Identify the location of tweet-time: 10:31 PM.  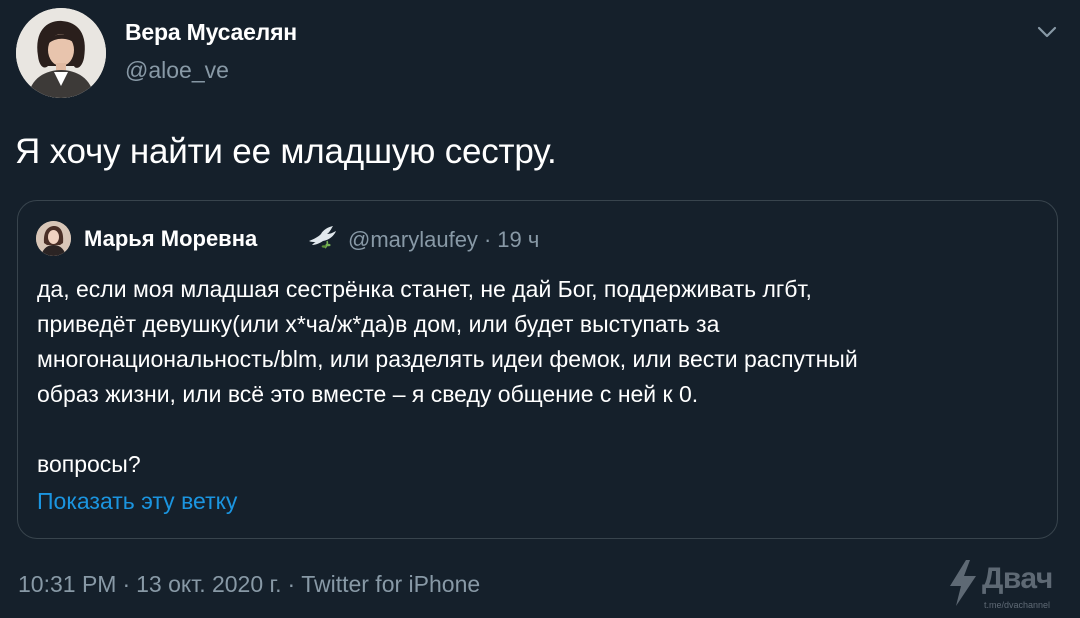
(67, 584).